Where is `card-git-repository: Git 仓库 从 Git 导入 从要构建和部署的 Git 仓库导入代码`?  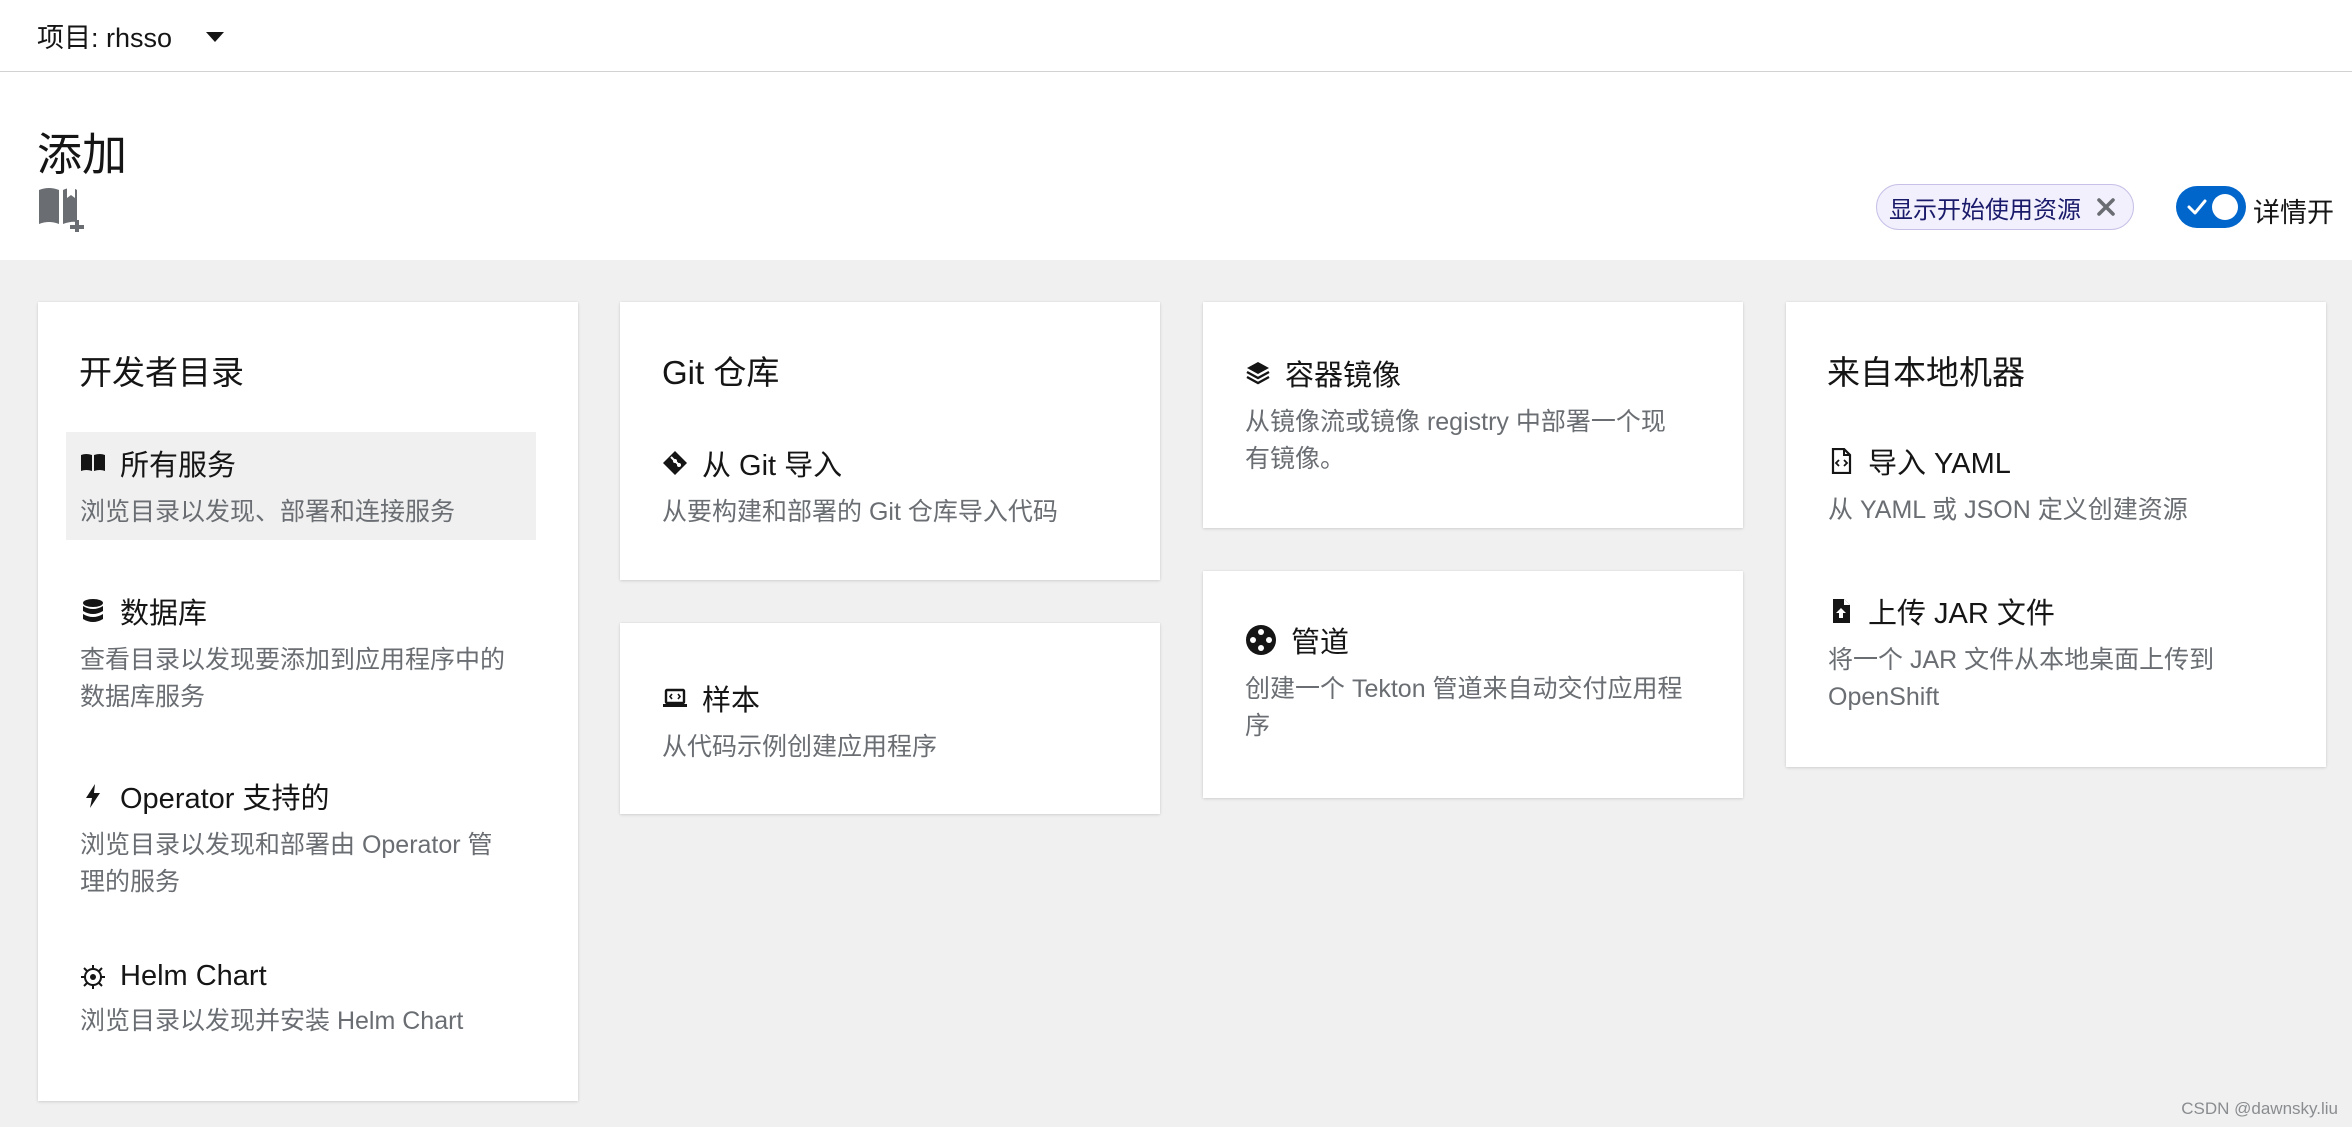 card-git-repository: Git 仓库 从 Git 导入 从要构建和部署的 Git 仓库导入代码 is located at coordinates (890, 441).